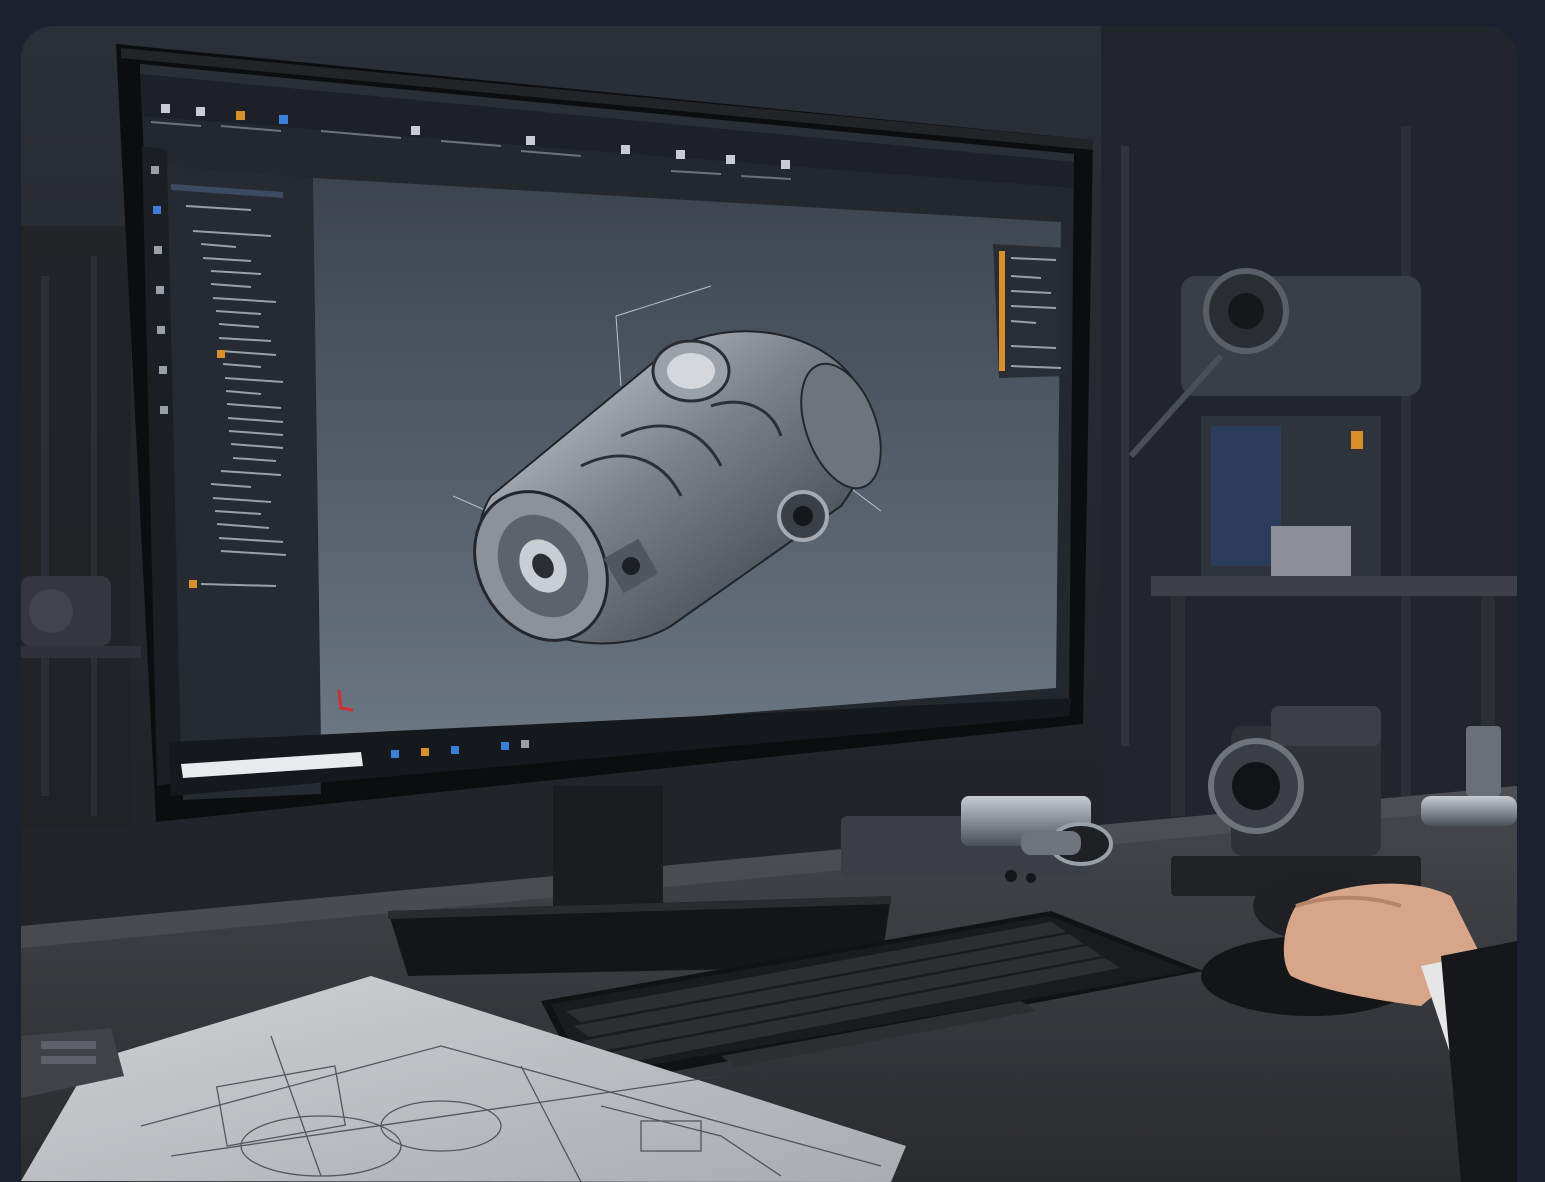  What do you see at coordinates (977, 839) in the screenshot?
I see `engine-part-on-desk` at bounding box center [977, 839].